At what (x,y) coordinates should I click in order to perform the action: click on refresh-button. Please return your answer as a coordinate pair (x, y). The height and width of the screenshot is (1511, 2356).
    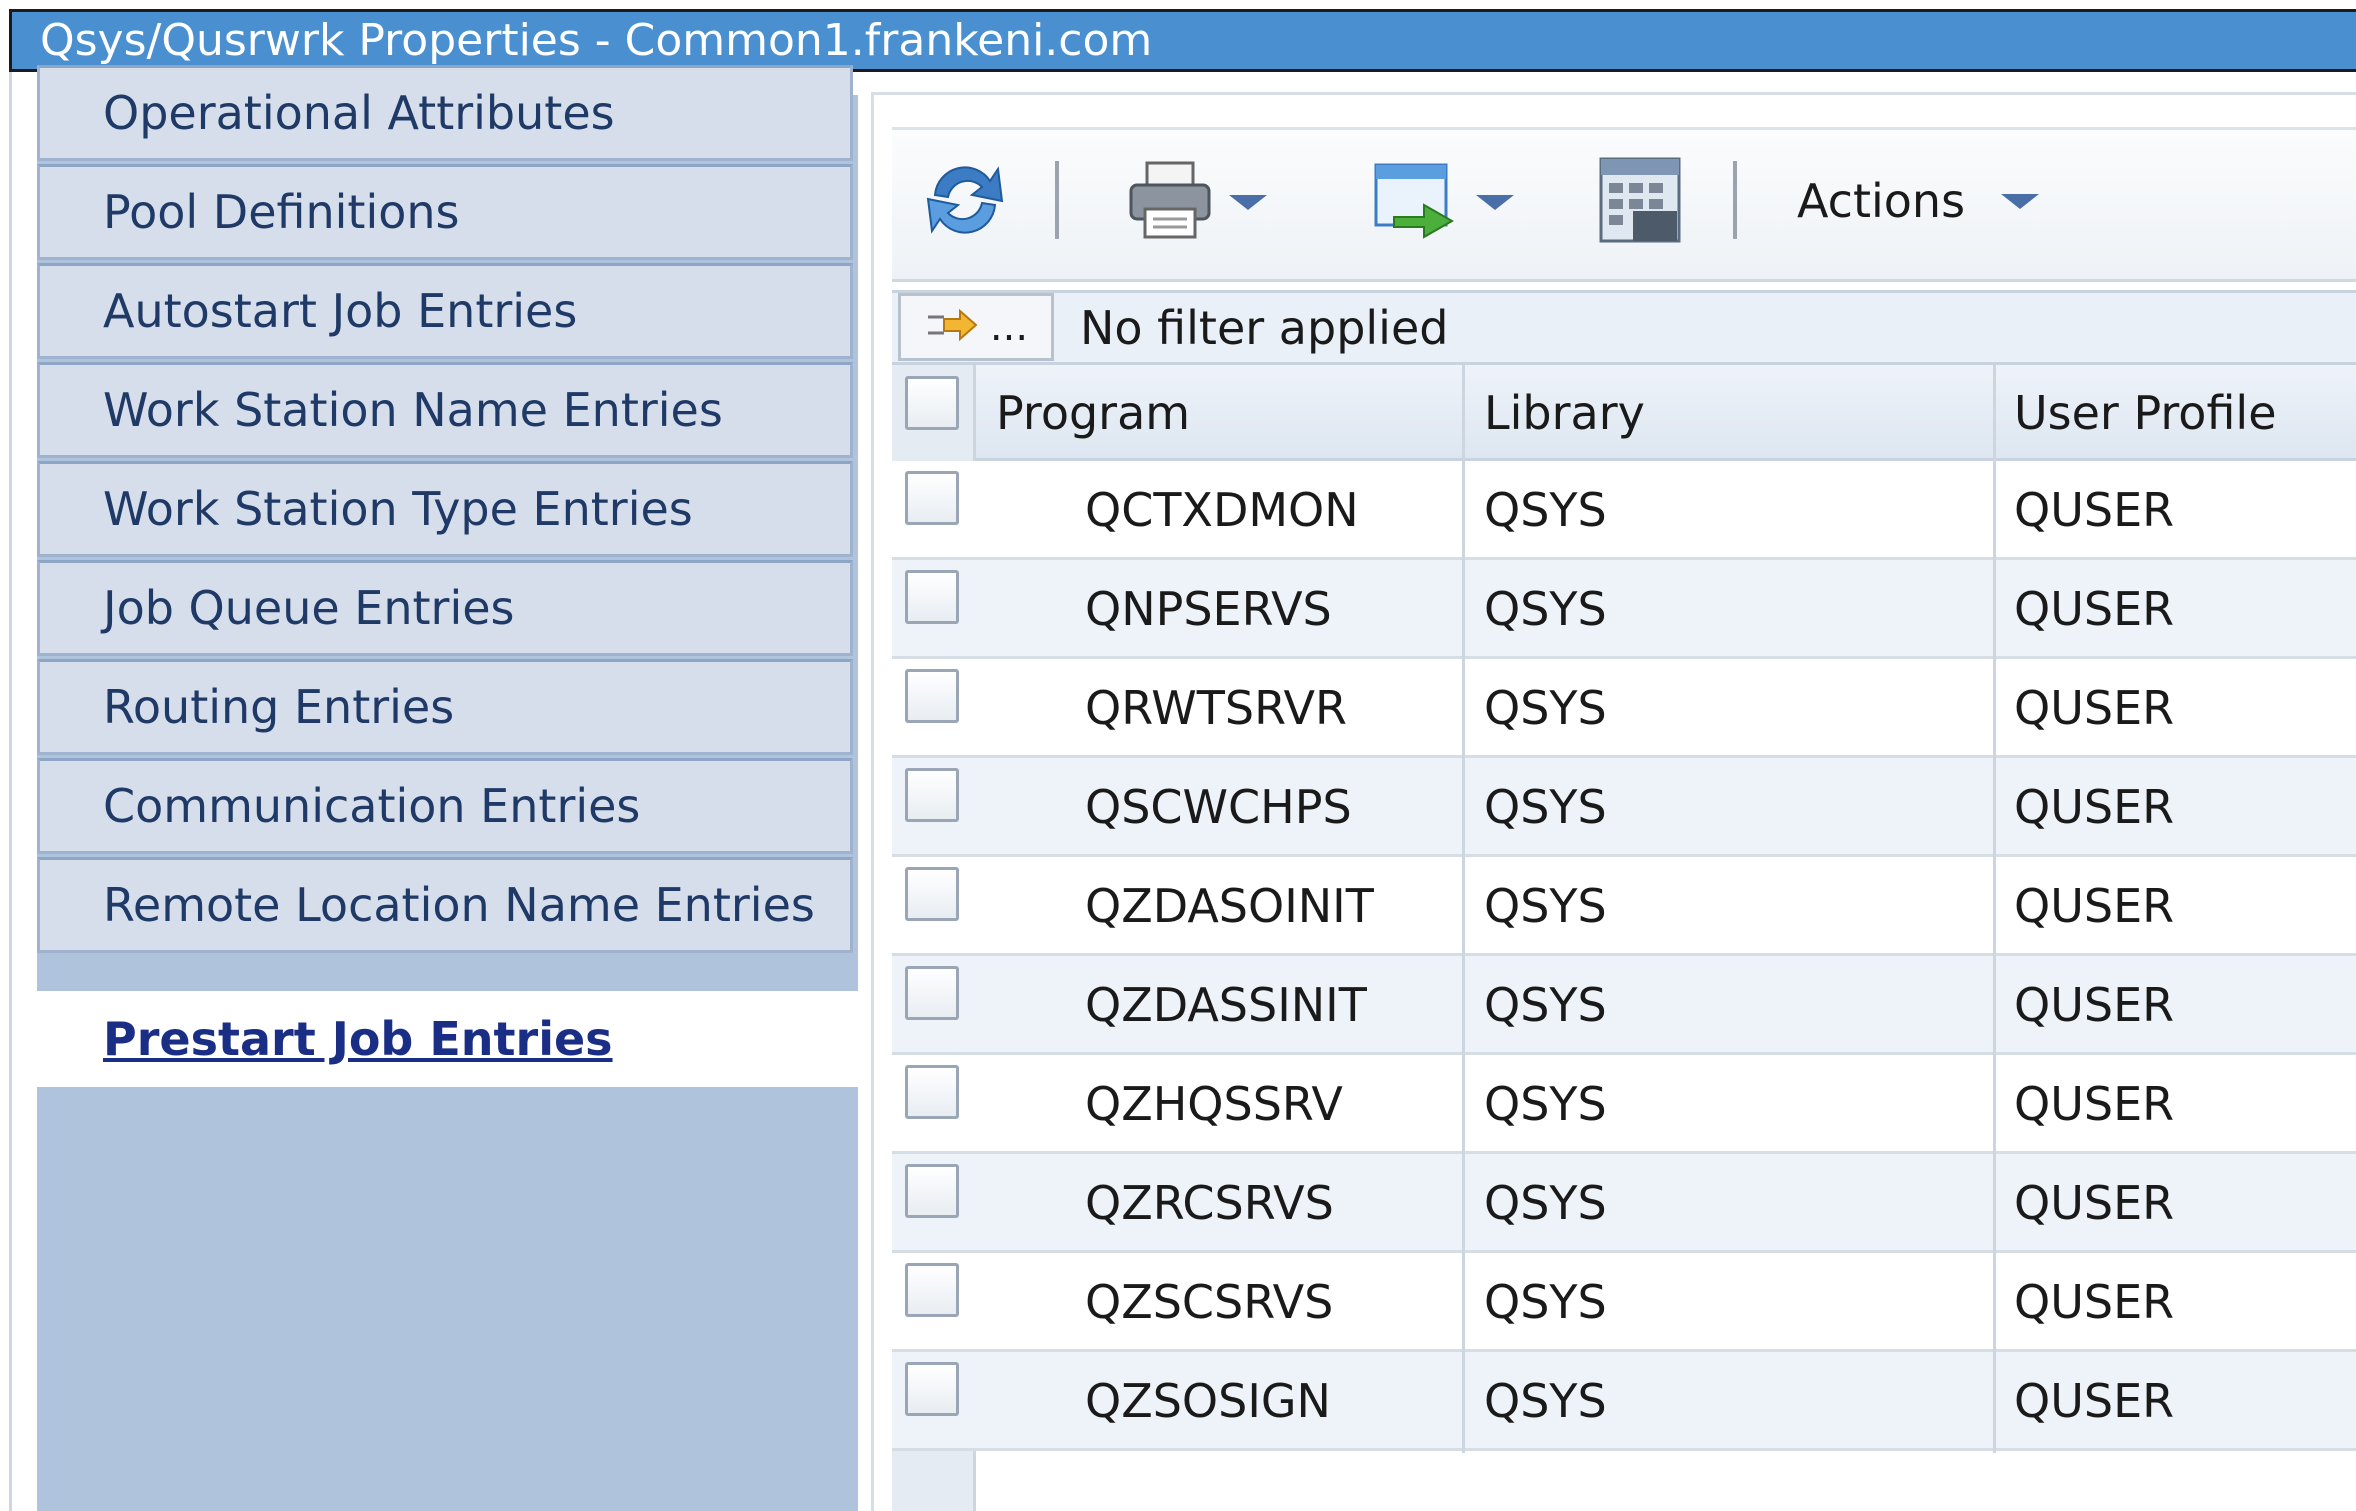
    Looking at the image, I should click on (965, 202).